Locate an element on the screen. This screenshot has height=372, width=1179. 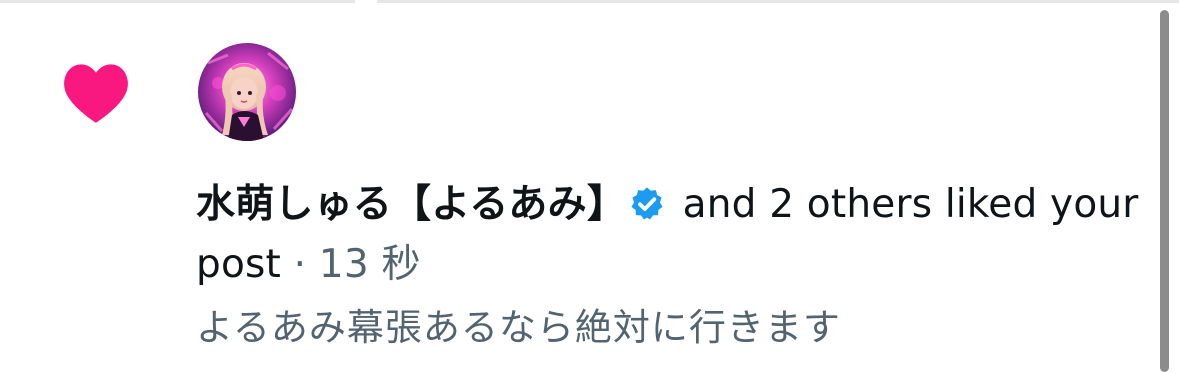
divider-gap is located at coordinates (366, 3).